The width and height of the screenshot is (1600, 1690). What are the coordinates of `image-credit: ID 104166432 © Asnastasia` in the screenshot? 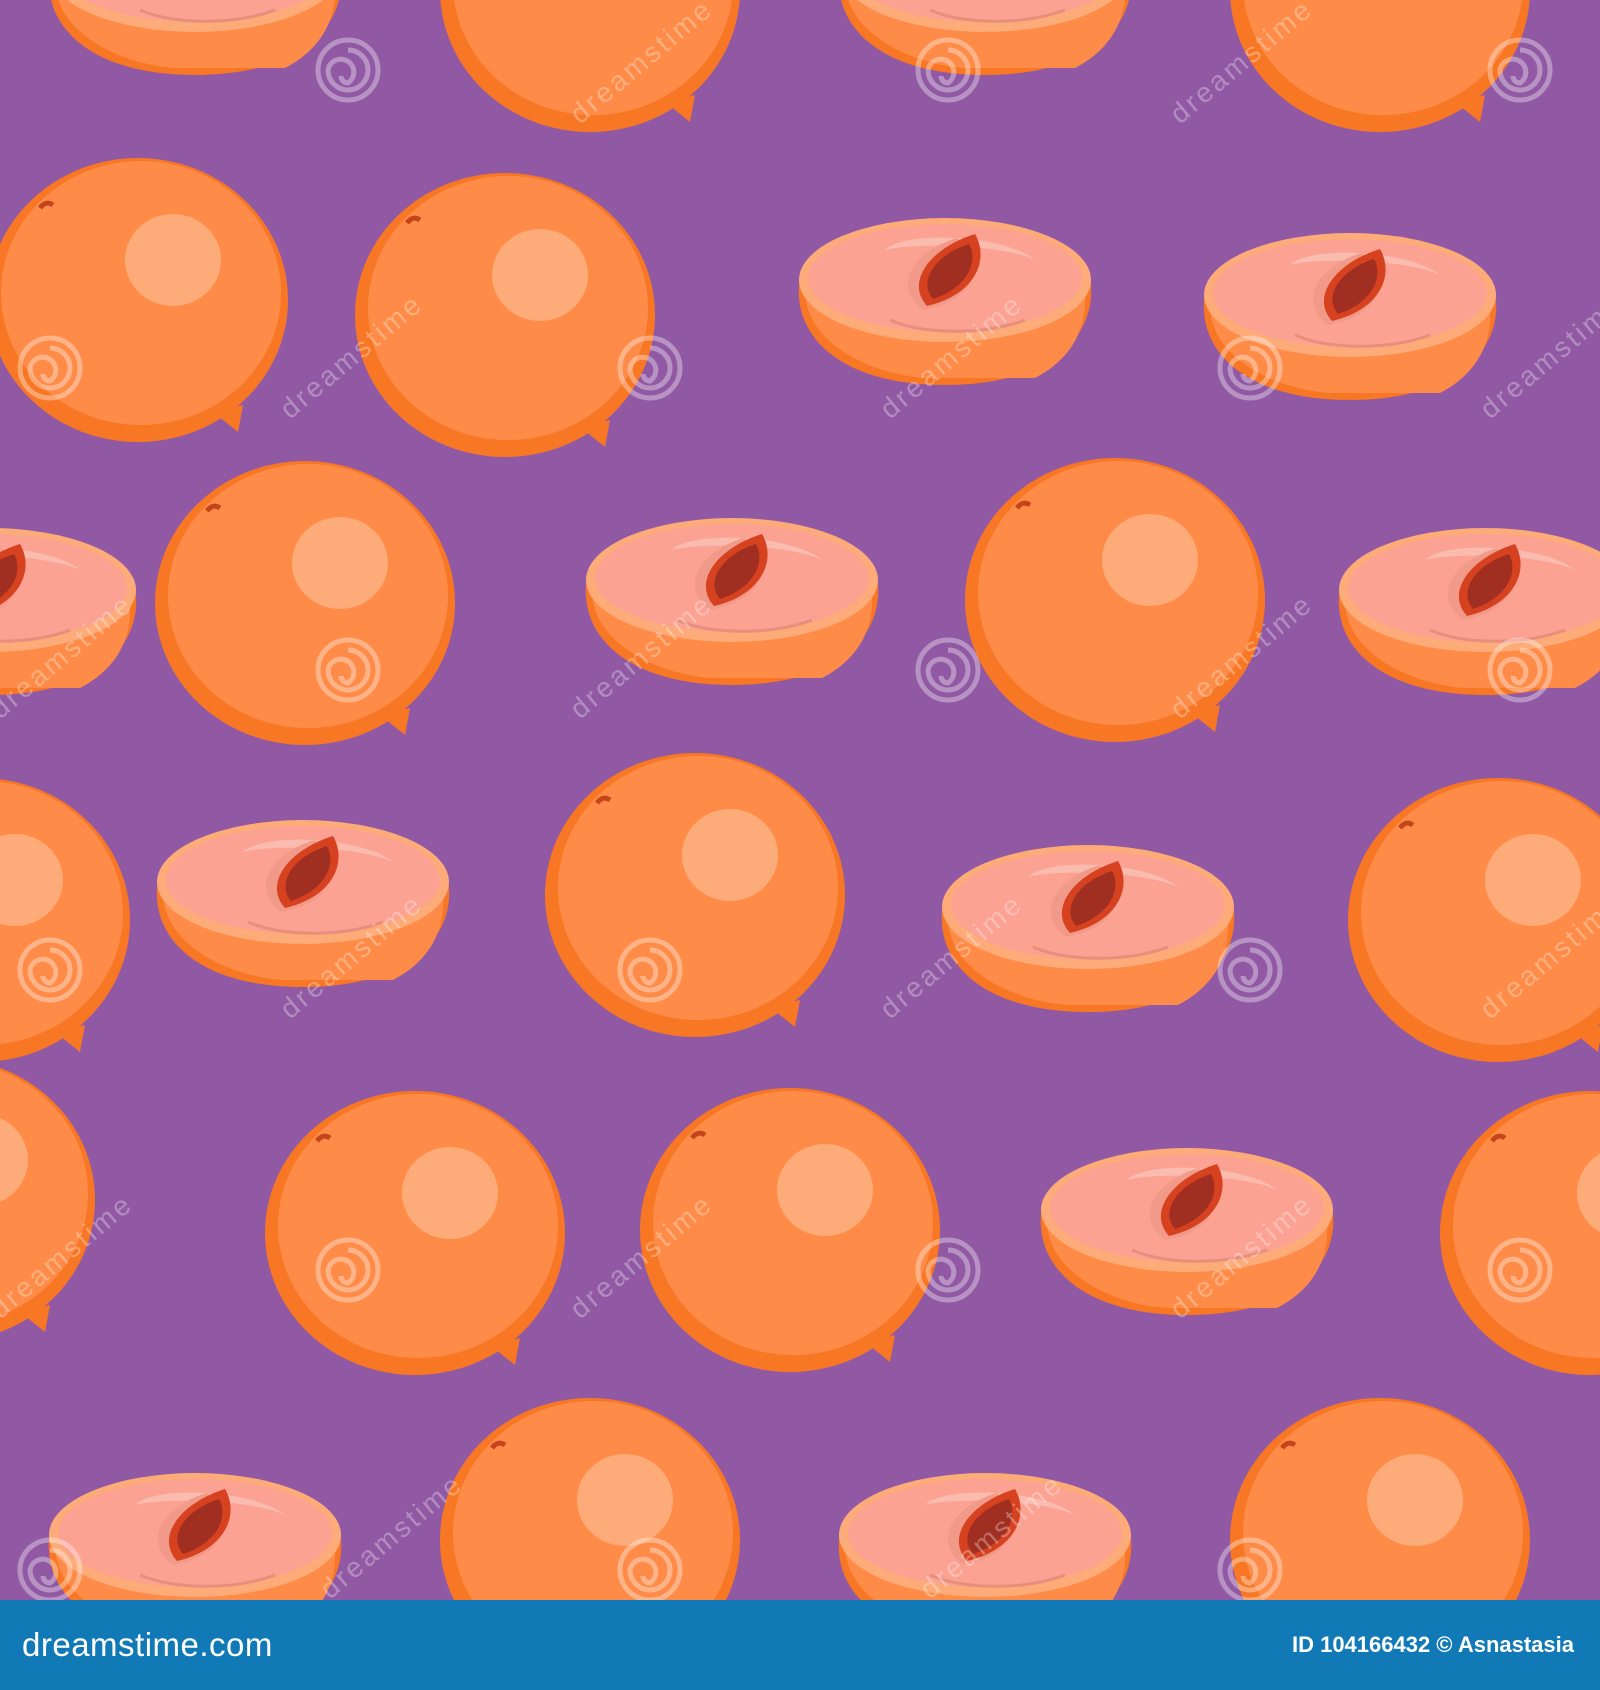 It's located at (1432, 1644).